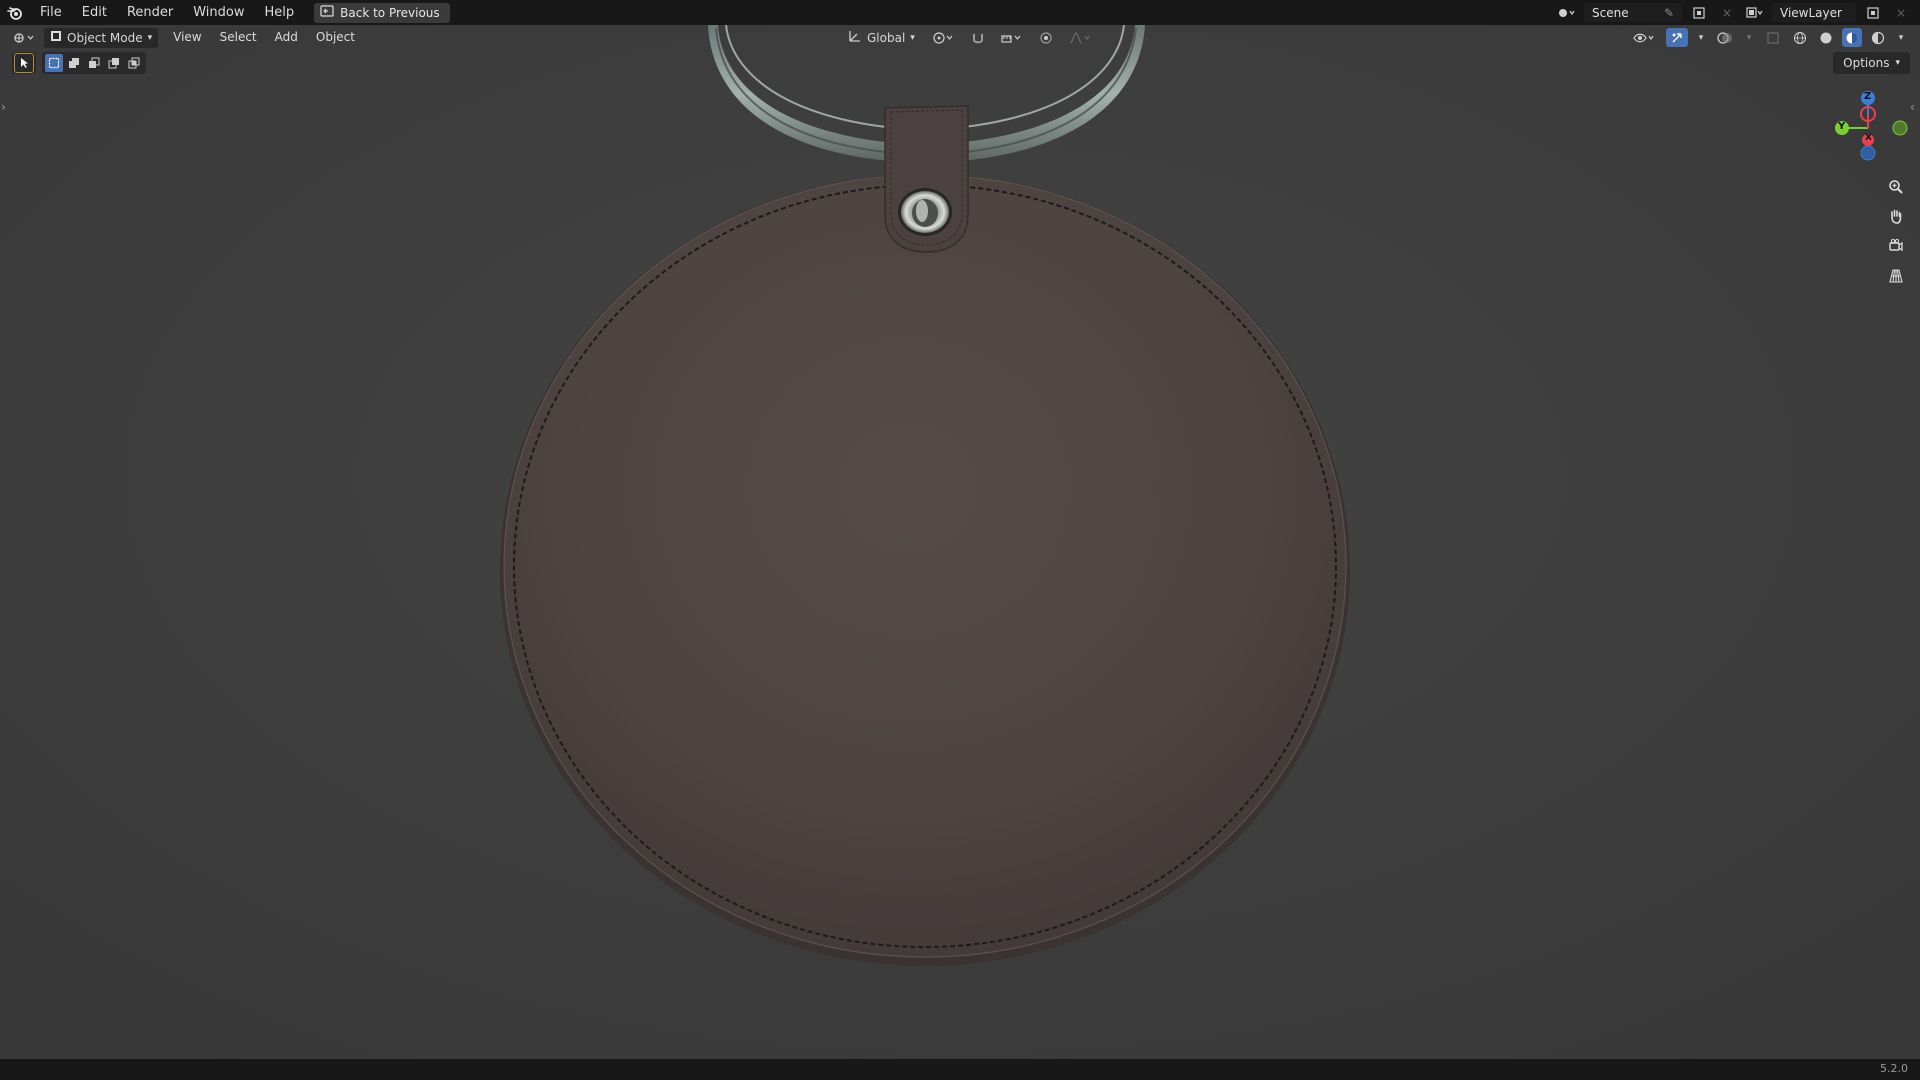 Image resolution: width=1920 pixels, height=1080 pixels. What do you see at coordinates (1773, 37) in the screenshot?
I see `xray-icon` at bounding box center [1773, 37].